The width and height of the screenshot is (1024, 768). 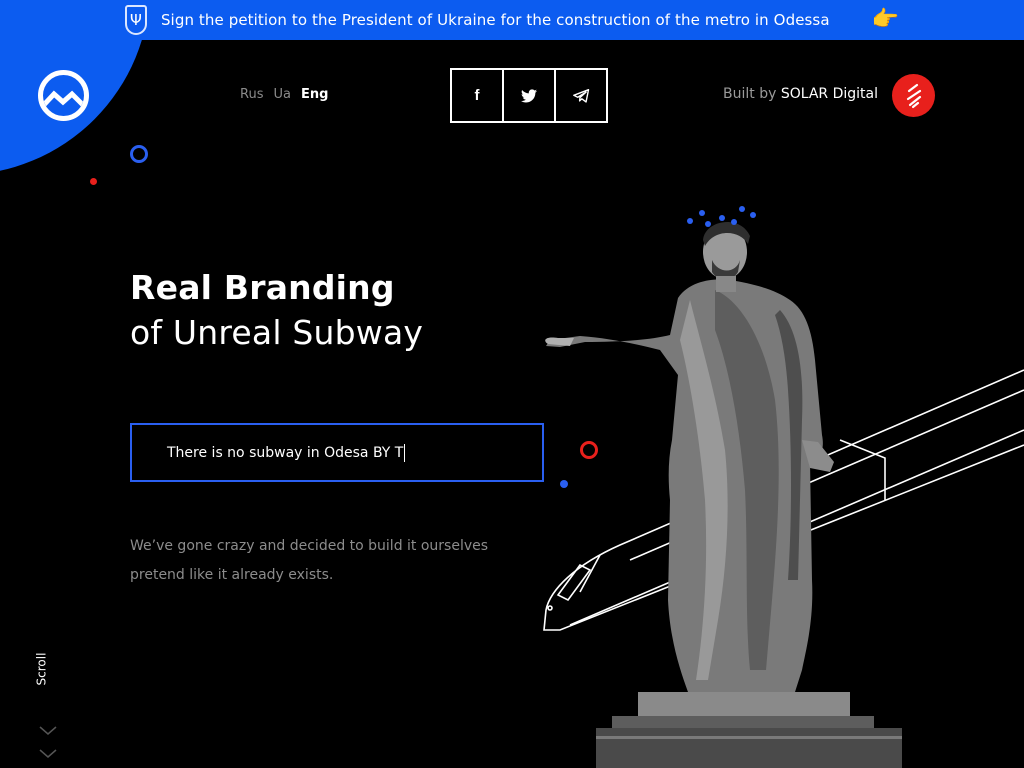 I want to click on built-by-credit: Built by SOLAR Digital, so click(x=800, y=94).